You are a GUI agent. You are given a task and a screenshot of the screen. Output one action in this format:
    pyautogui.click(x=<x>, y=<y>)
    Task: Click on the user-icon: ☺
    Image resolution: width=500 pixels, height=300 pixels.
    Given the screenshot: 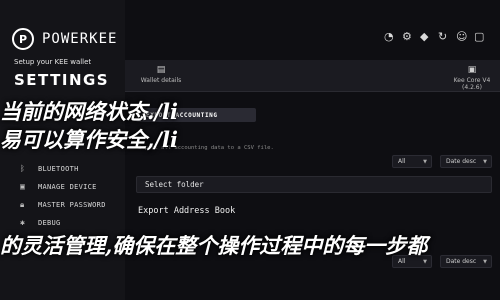 What is the action you would take?
    pyautogui.click(x=461, y=36)
    